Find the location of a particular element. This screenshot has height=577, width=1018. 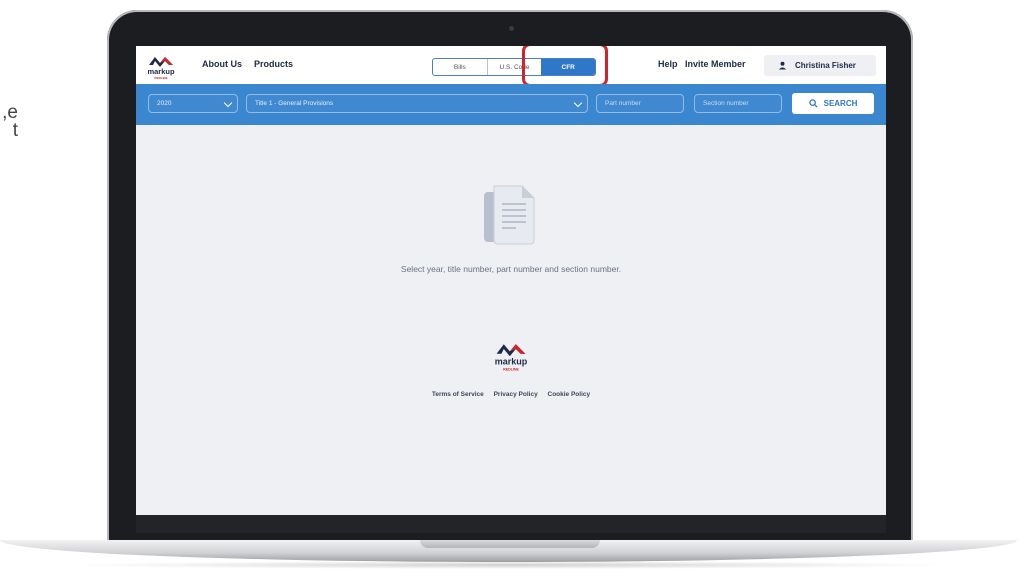

footer-markup-logo: markup REDLINE is located at coordinates (511, 355).